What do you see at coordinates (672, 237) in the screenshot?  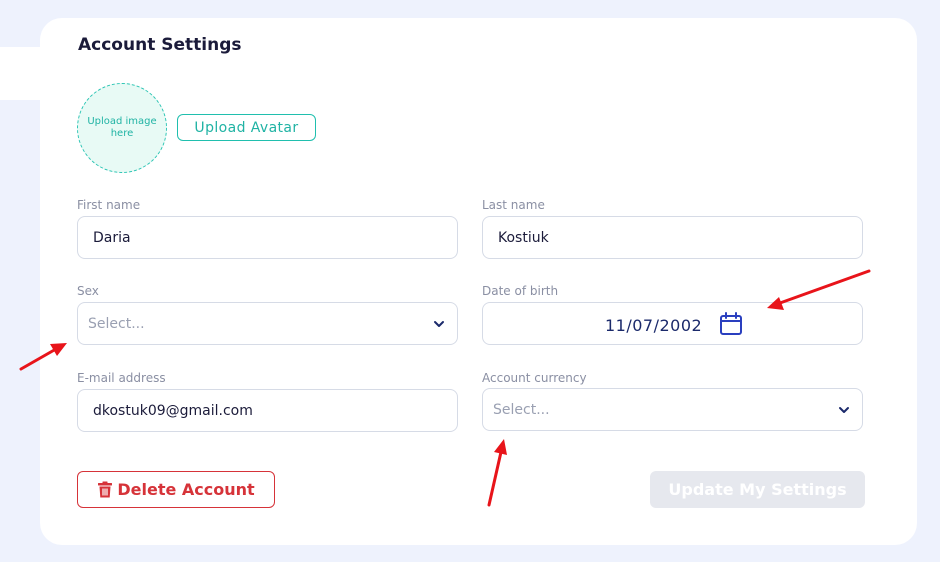 I see `last-name-field: Kostiuk` at bounding box center [672, 237].